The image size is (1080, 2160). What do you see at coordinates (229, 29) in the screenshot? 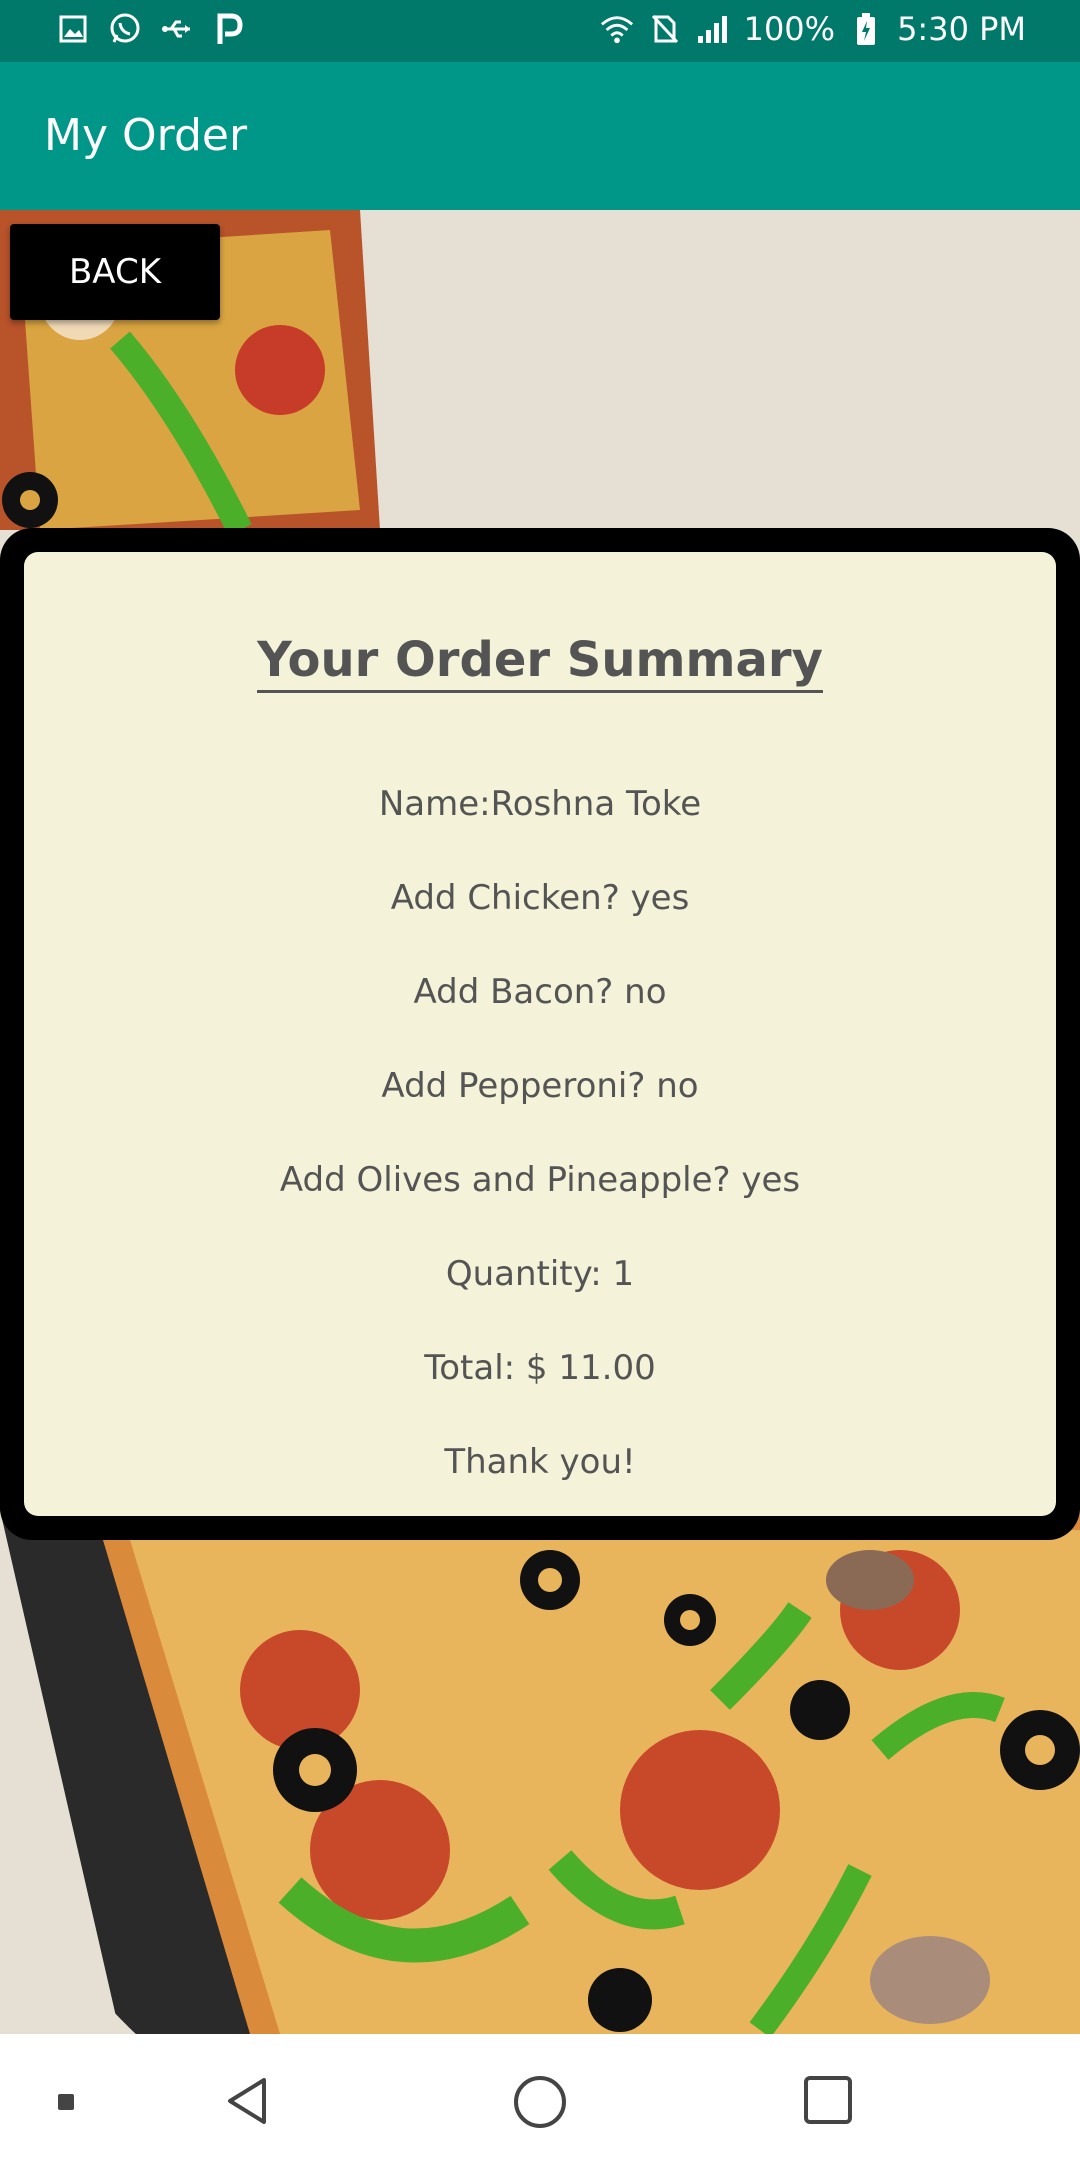
I see `p-icon` at bounding box center [229, 29].